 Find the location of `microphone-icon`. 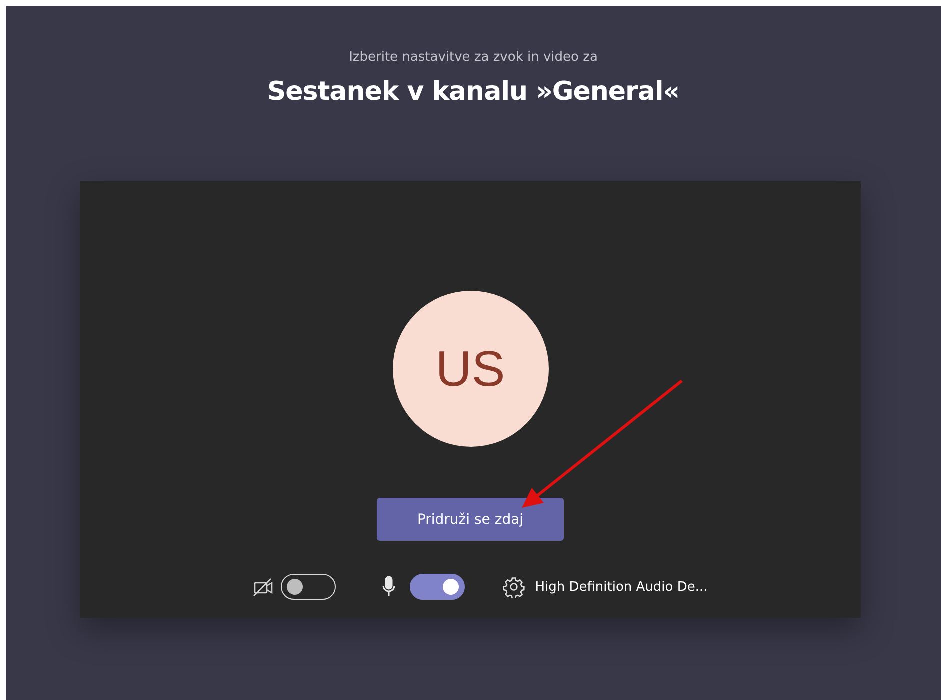

microphone-icon is located at coordinates (389, 587).